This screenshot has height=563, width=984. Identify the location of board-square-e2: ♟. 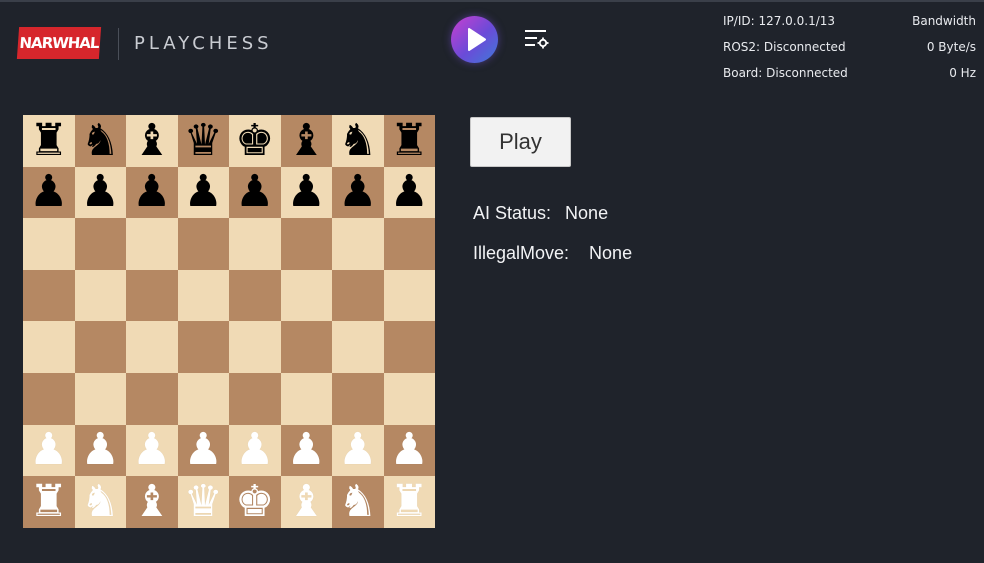
(255, 450).